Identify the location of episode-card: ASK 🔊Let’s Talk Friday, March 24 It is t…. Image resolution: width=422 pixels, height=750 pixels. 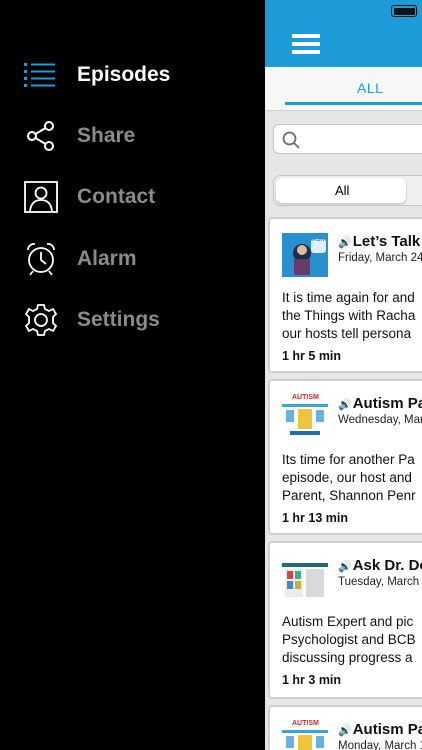
(345, 295).